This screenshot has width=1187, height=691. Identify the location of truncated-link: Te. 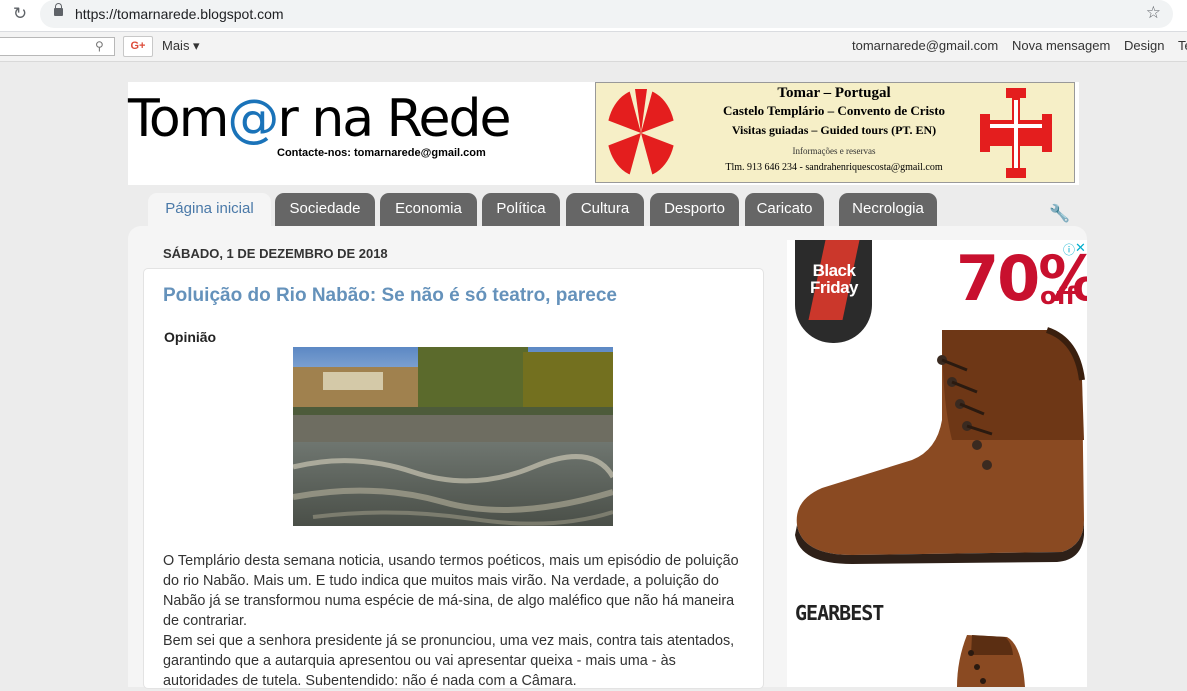
(1182, 45).